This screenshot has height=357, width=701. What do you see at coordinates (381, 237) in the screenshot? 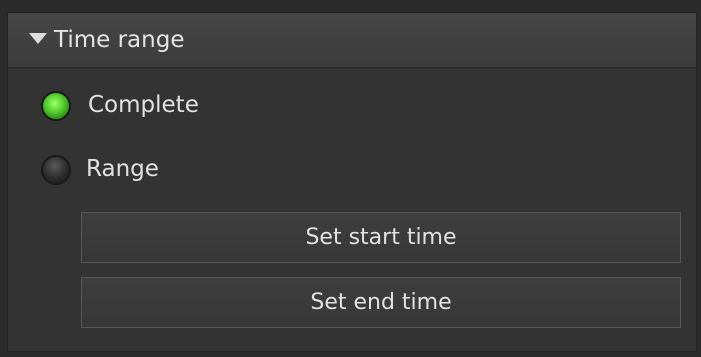
I see `set-start-time-button: Set start time` at bounding box center [381, 237].